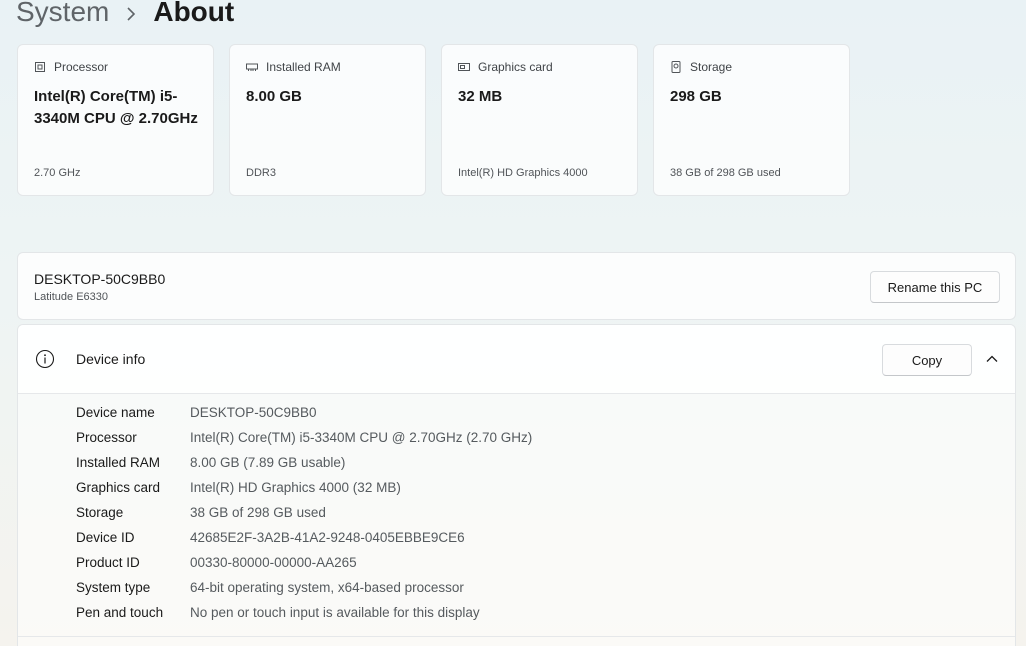  Describe the element at coordinates (516, 359) in the screenshot. I see `device-info-header: Device info Copy` at that location.